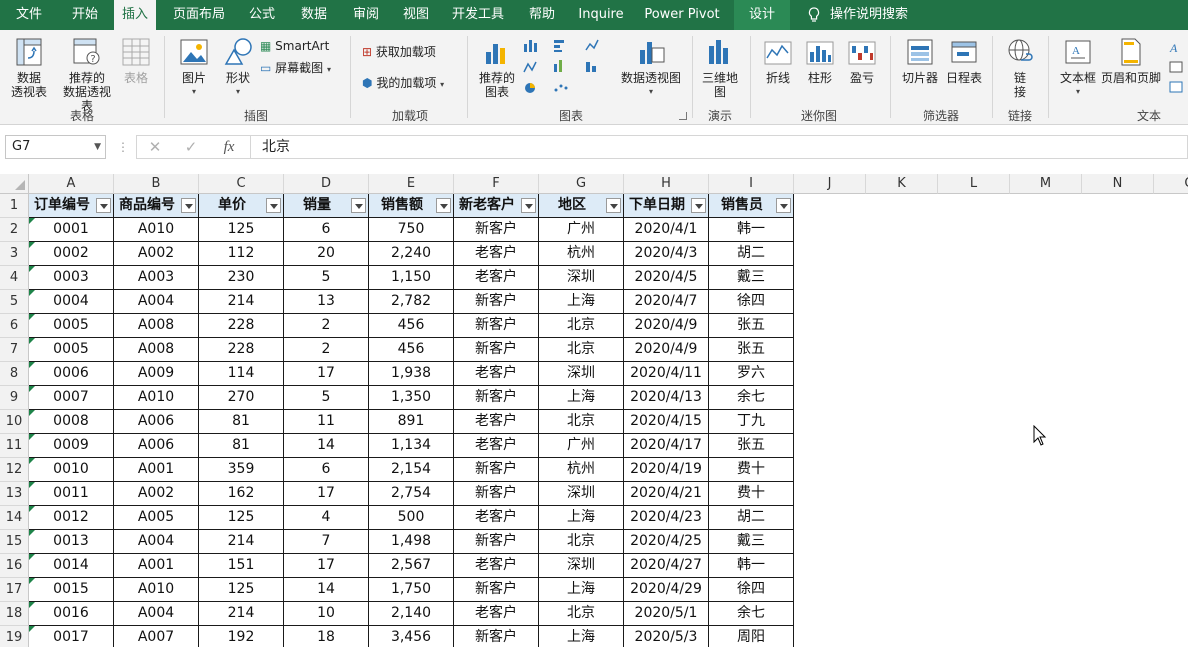 The width and height of the screenshot is (1188, 647). Describe the element at coordinates (14, 398) in the screenshot. I see `row-header: 9` at that location.